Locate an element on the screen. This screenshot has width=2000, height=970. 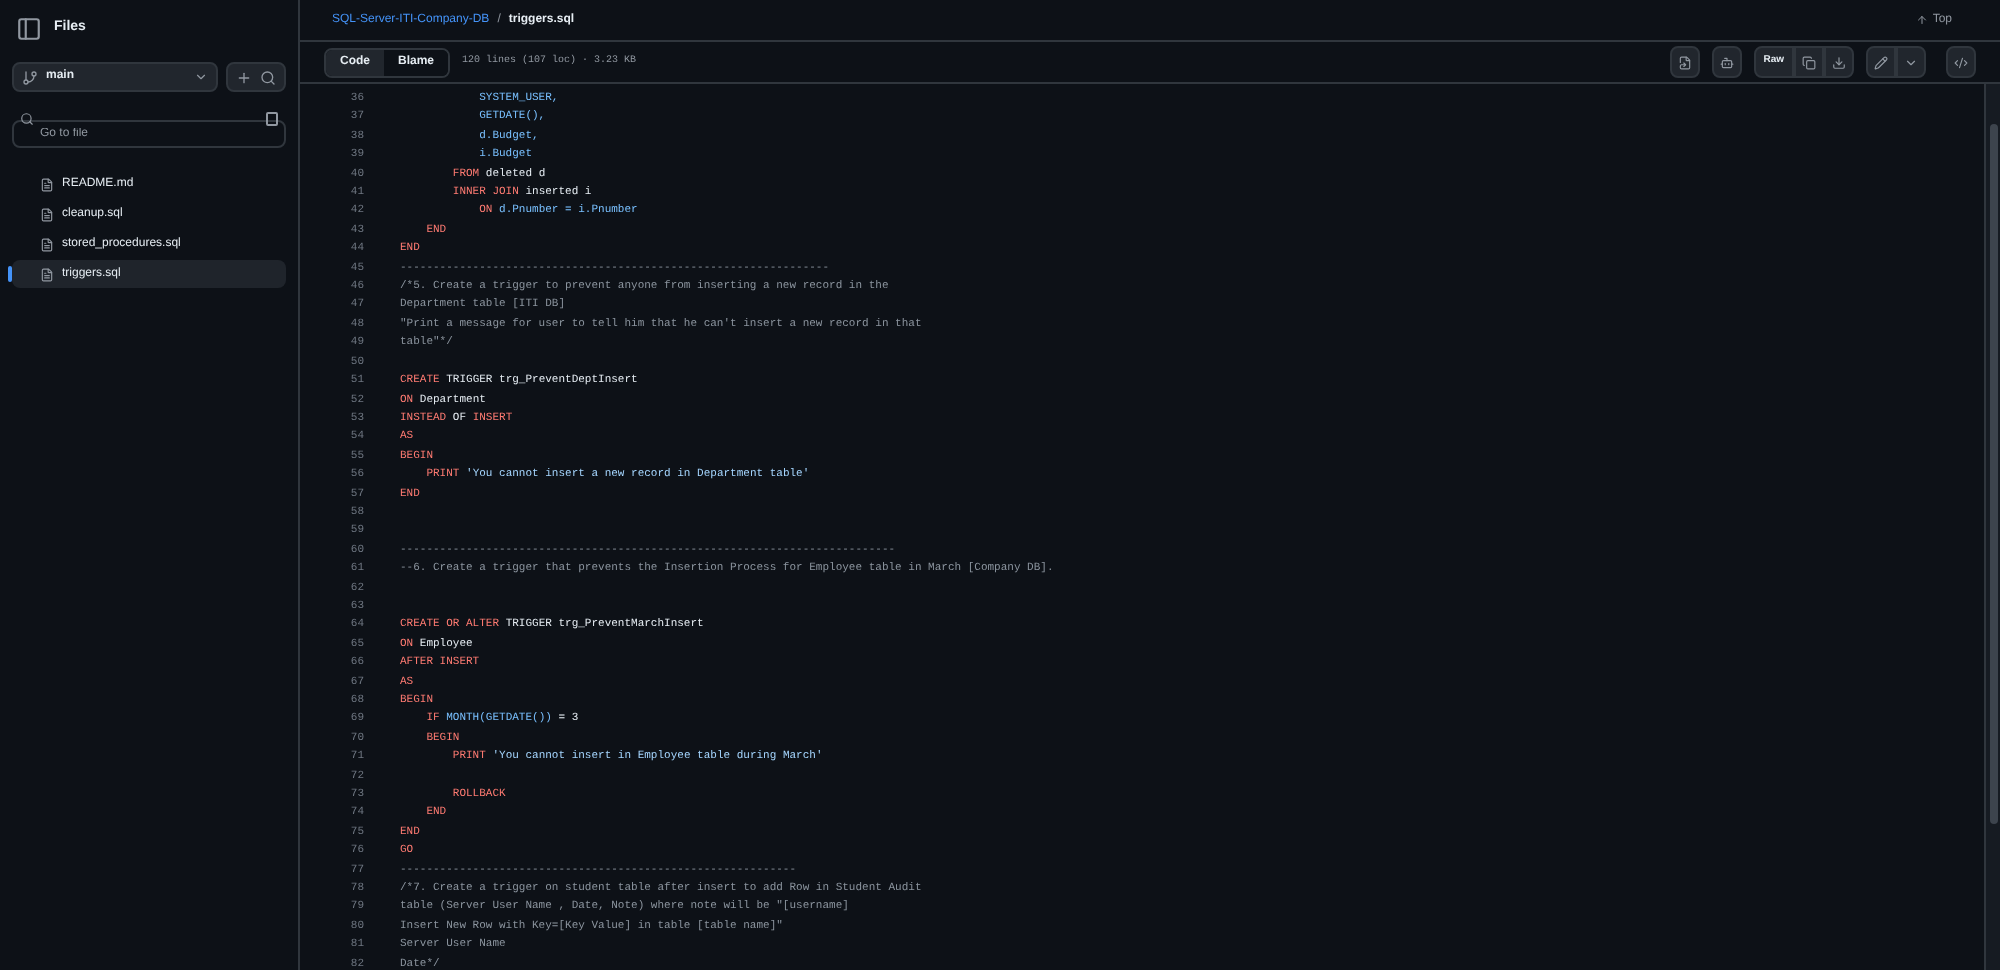
download-button is located at coordinates (1839, 62).